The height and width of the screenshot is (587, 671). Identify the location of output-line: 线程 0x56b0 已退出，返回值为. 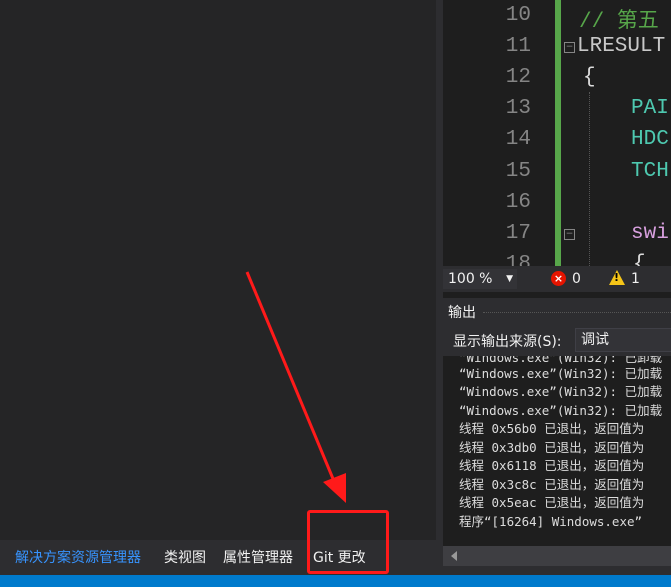
(552, 428).